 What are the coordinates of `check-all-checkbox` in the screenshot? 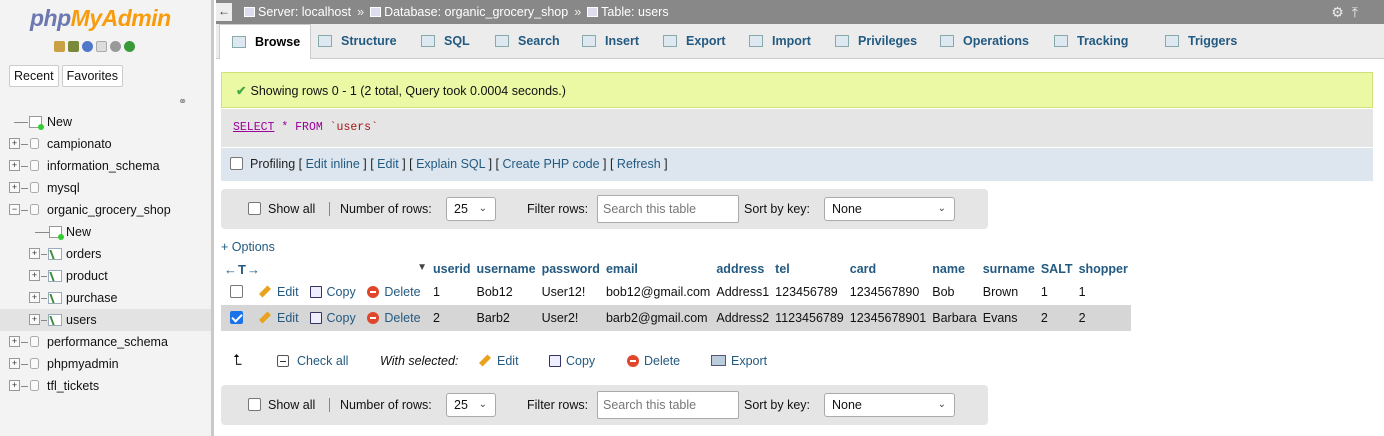 It's located at (283, 361).